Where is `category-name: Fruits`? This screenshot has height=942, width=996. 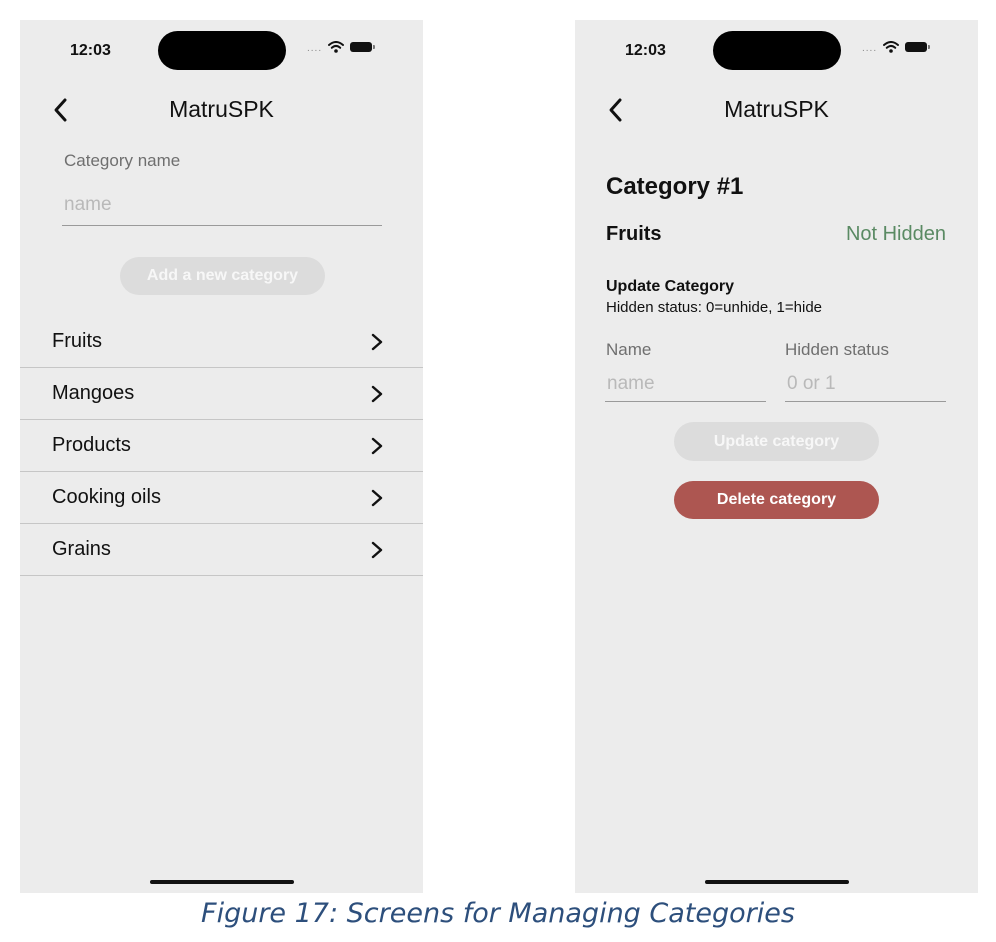 category-name: Fruits is located at coordinates (634, 234).